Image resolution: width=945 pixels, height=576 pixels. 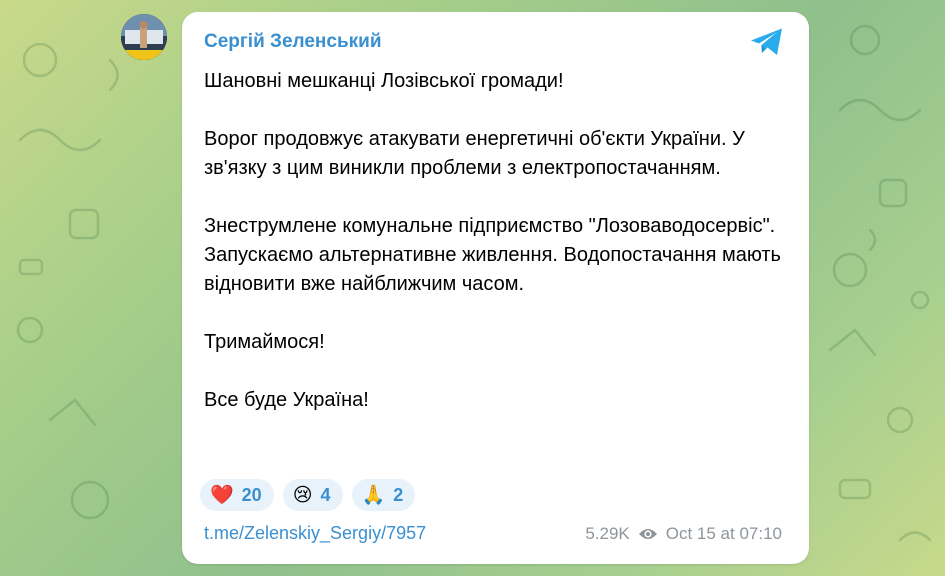 I want to click on reaction-count: 2, so click(x=398, y=494).